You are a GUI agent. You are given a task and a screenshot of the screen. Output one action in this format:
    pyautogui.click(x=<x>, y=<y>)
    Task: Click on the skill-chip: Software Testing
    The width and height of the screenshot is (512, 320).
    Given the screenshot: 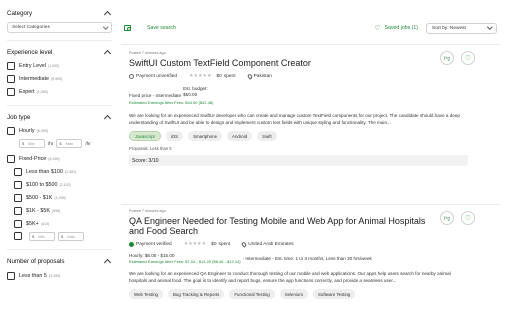 What is the action you would take?
    pyautogui.click(x=334, y=294)
    